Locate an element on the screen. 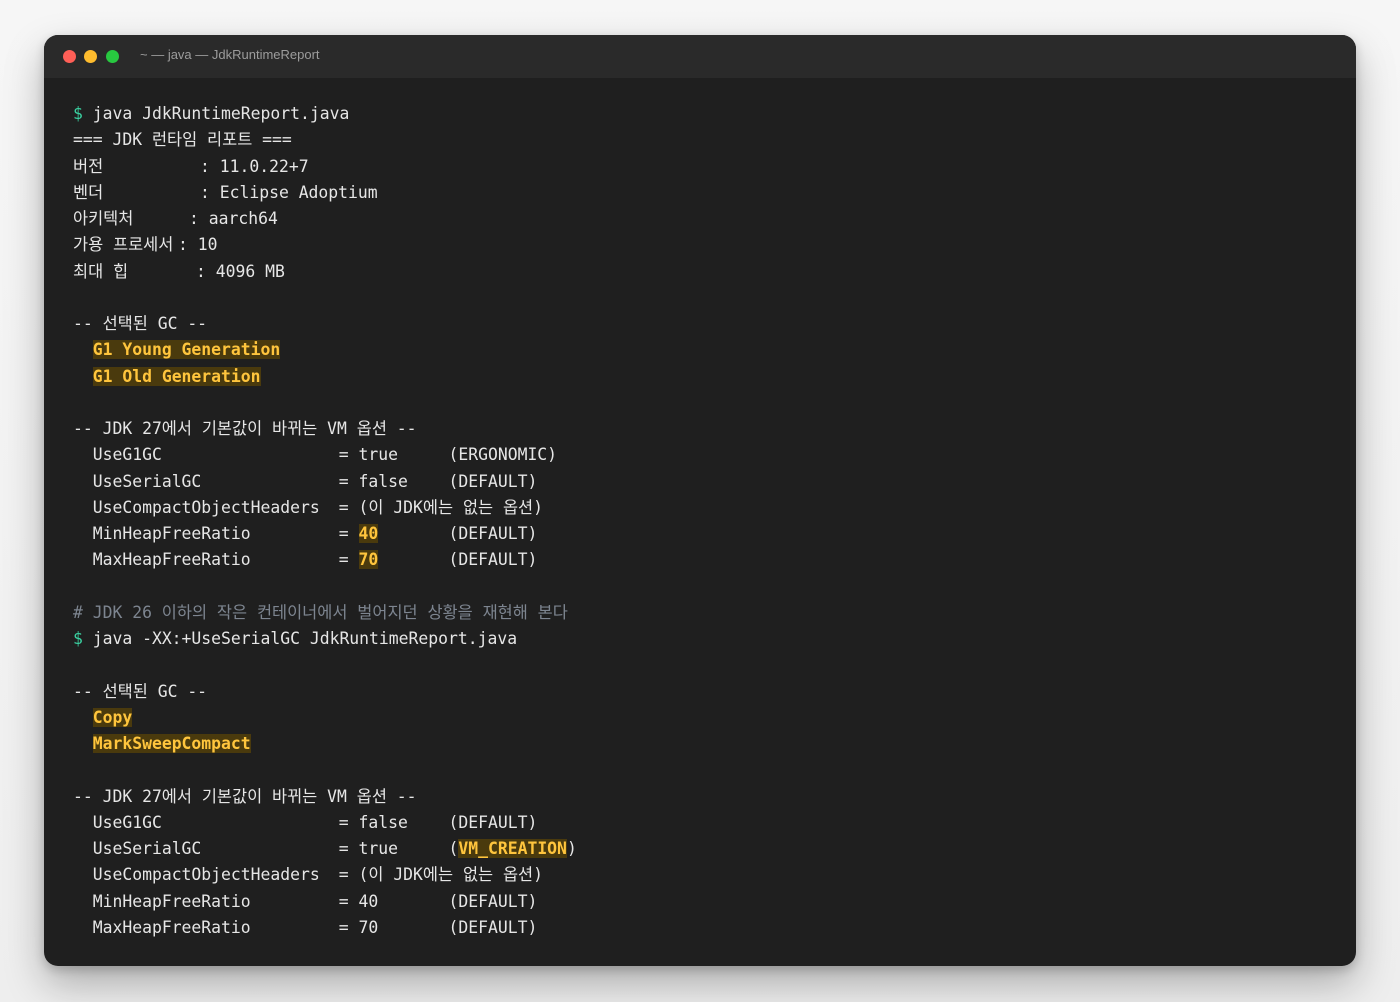  title-bar: ~ — java — JdkRuntimeReport is located at coordinates (700, 56).